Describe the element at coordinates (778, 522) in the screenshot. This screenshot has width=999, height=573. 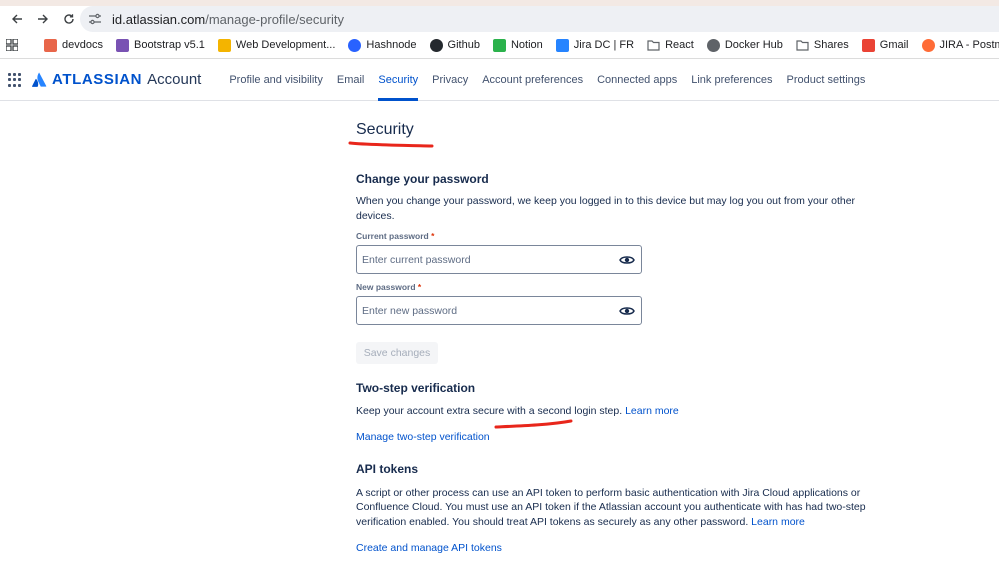
I see `api-tokens-learn-more-link: Learn more` at that location.